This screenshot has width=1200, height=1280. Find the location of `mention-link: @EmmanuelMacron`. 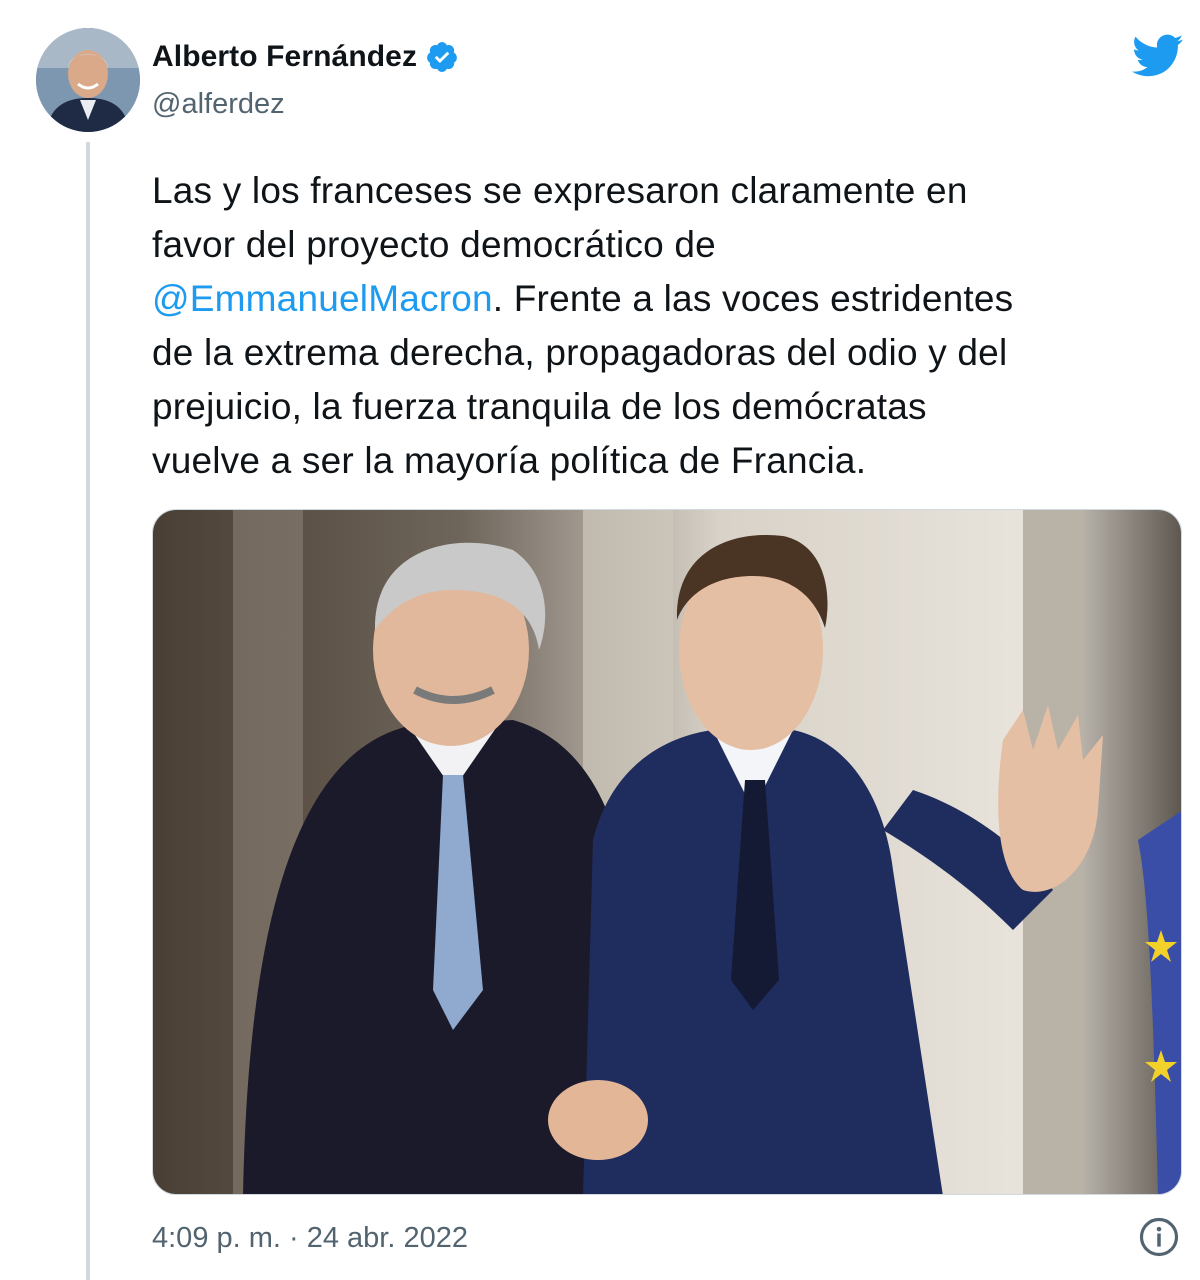

mention-link: @EmmanuelMacron is located at coordinates (322, 298).